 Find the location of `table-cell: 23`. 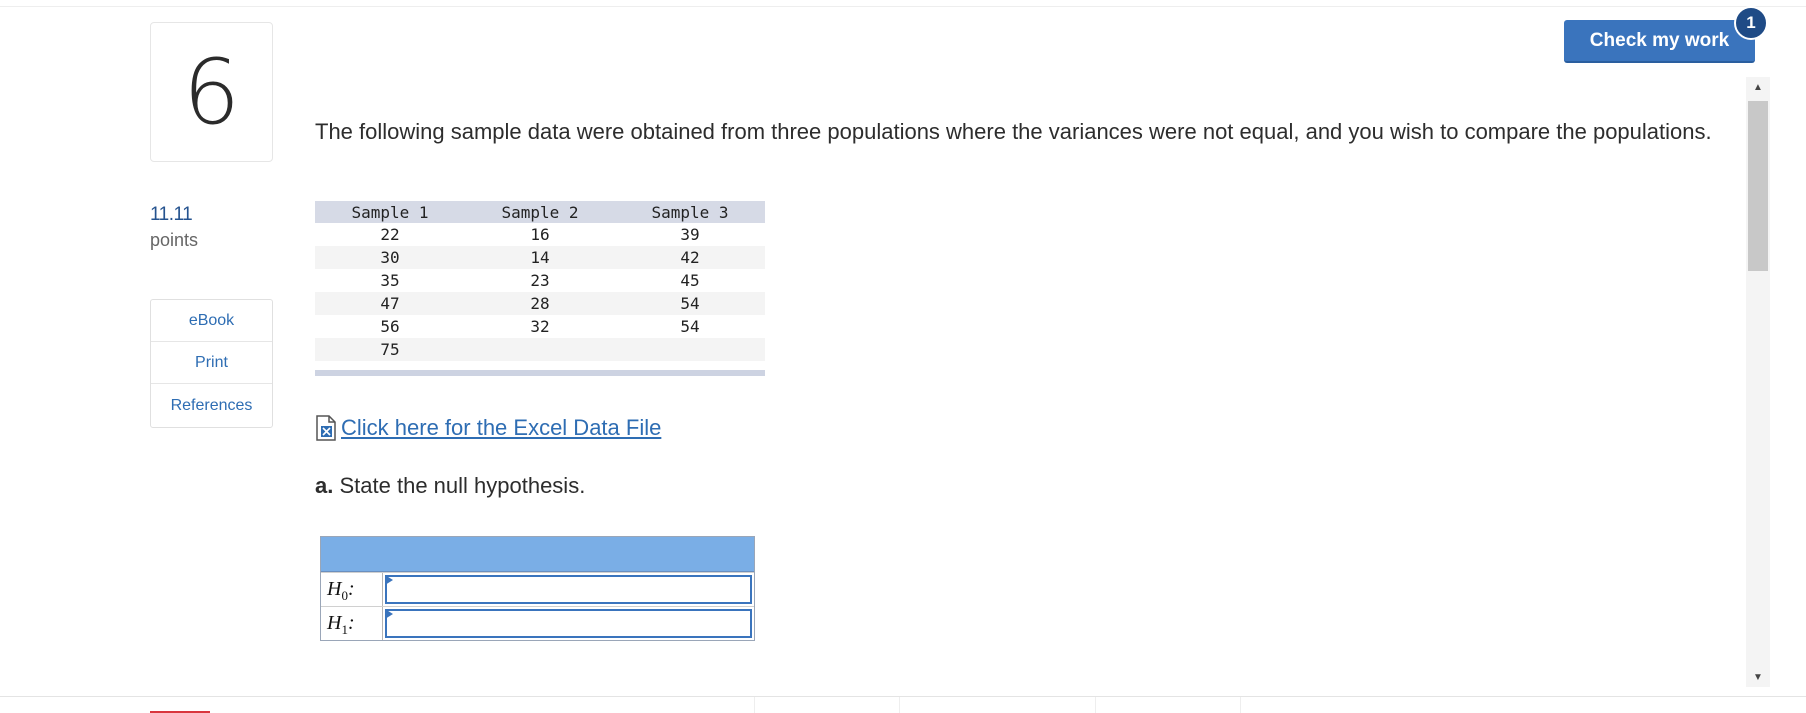

table-cell: 23 is located at coordinates (540, 280).